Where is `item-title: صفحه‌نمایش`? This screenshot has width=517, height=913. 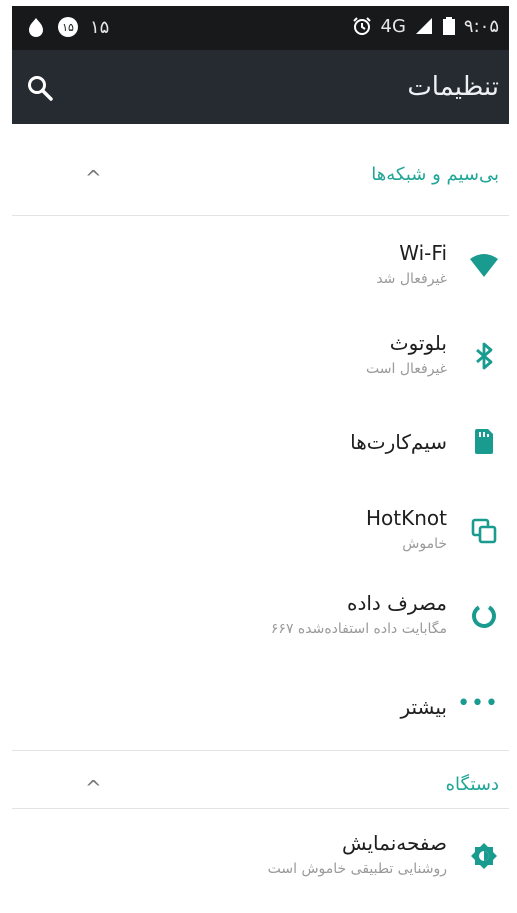 item-title: صفحه‌نمایش is located at coordinates (394, 843).